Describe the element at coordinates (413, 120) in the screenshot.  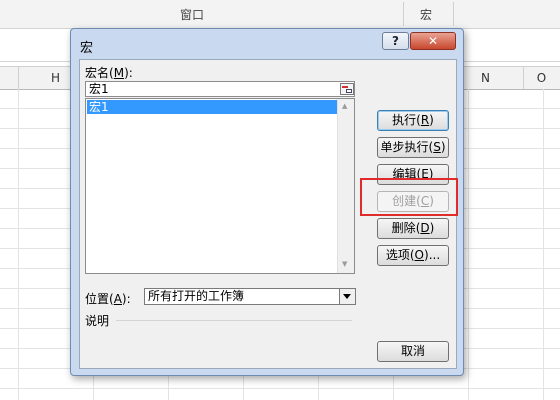
I see `run-button: 执行(R)` at that location.